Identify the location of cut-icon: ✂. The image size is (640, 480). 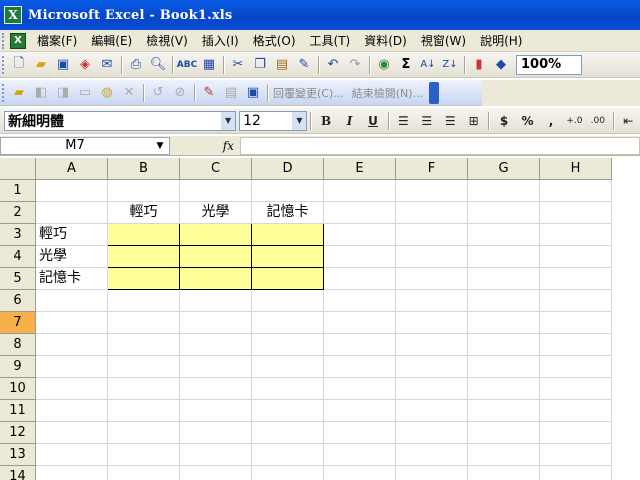
(238, 65).